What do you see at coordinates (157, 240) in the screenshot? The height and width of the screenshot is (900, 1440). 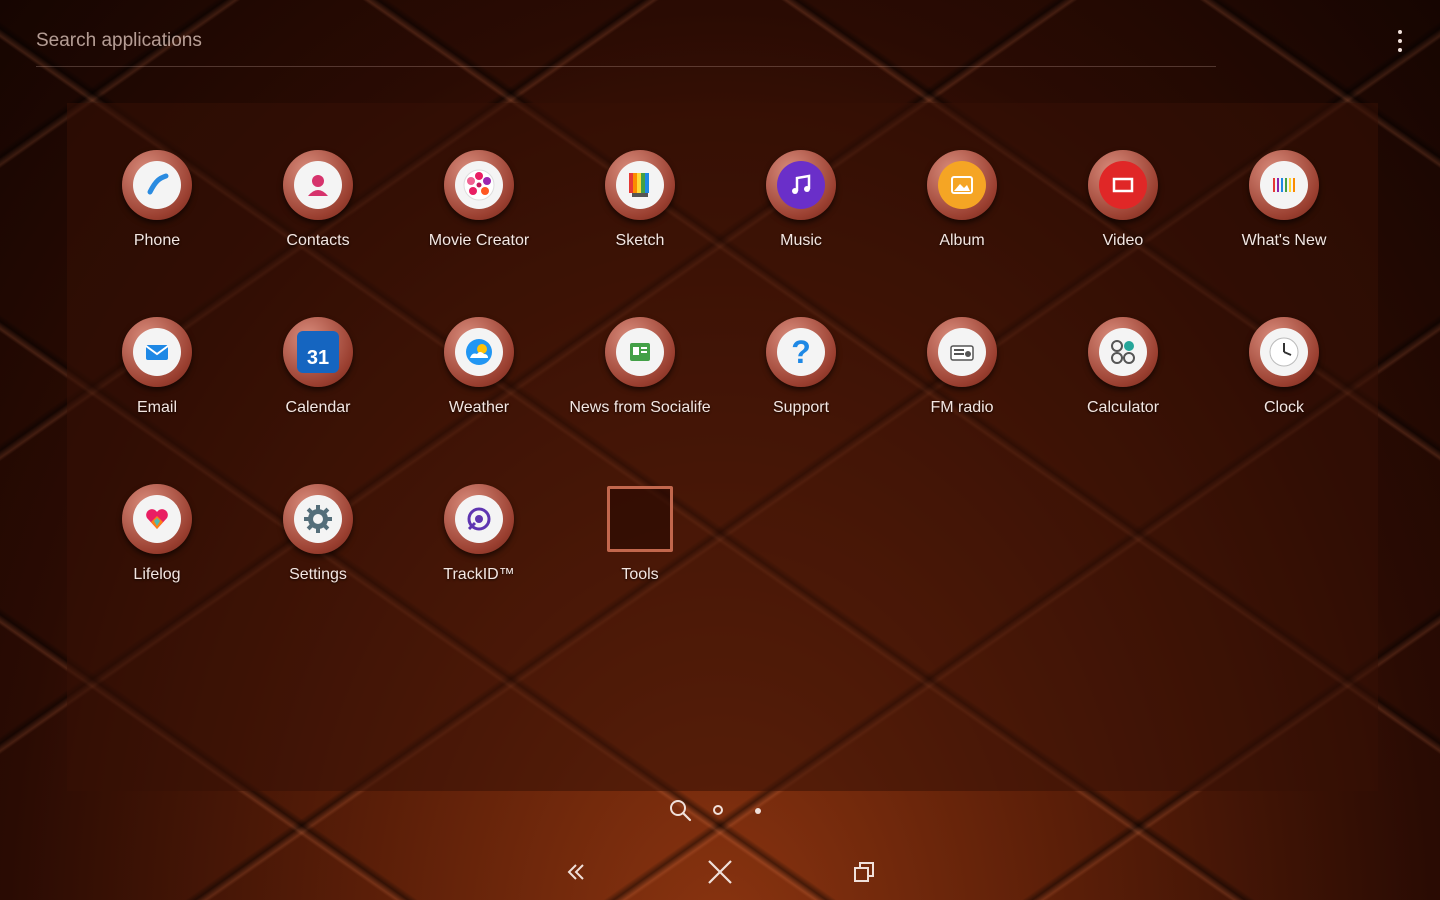 I see `app-label: Phone` at bounding box center [157, 240].